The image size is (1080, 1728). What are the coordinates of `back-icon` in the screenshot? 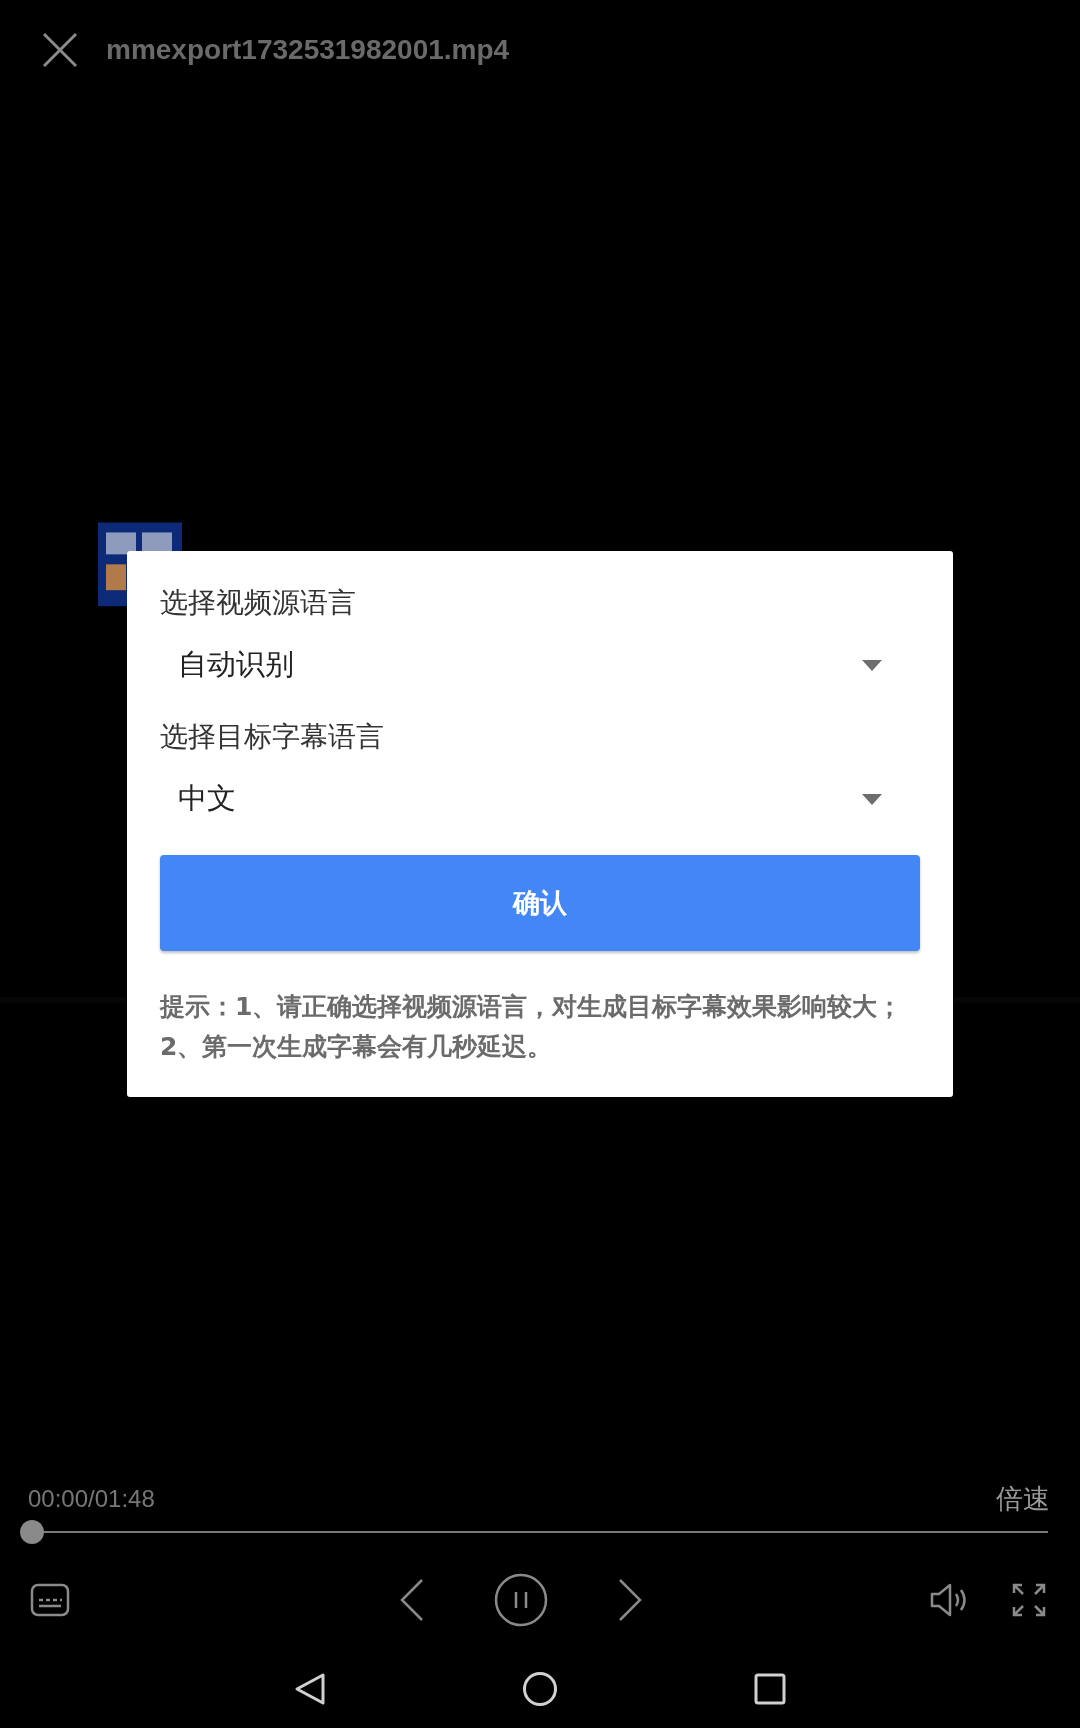 It's located at (310, 1689).